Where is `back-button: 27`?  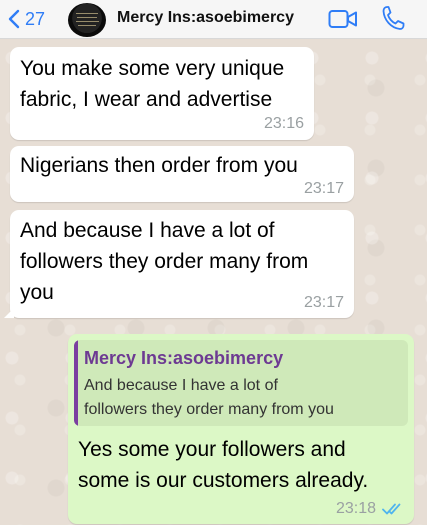
back-button: 27 is located at coordinates (26, 19).